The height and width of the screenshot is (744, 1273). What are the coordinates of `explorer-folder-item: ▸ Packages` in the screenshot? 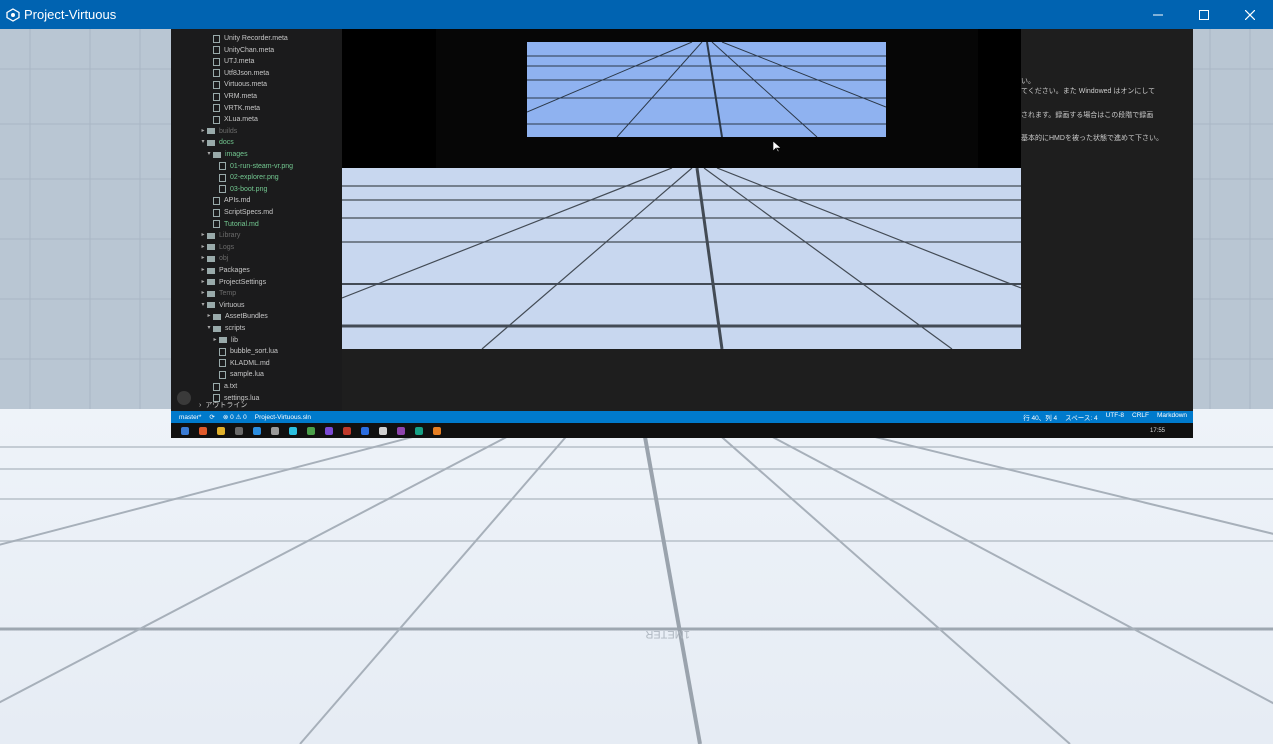 It's located at (224, 270).